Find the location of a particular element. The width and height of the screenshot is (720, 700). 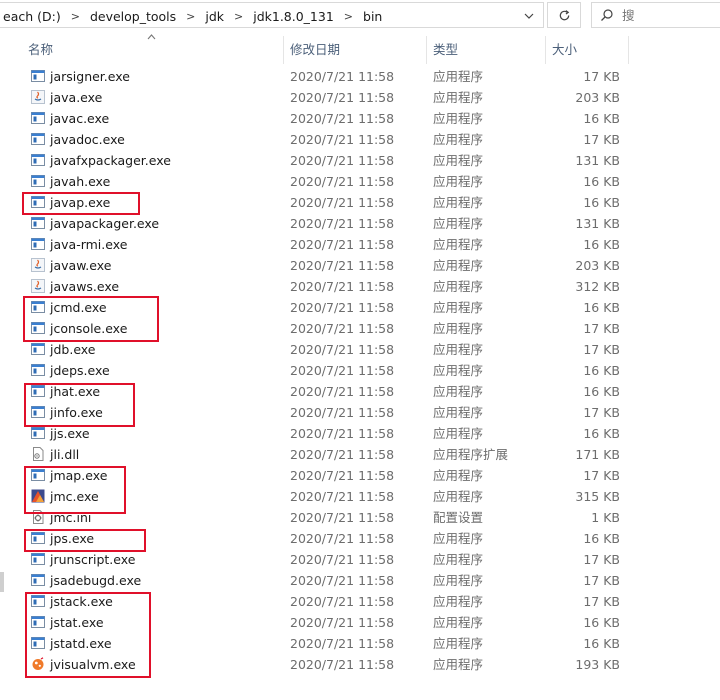

file-row: jsadebugd.exe 2020/7/21 11:58 应用程序 17 KB is located at coordinates (320, 580).